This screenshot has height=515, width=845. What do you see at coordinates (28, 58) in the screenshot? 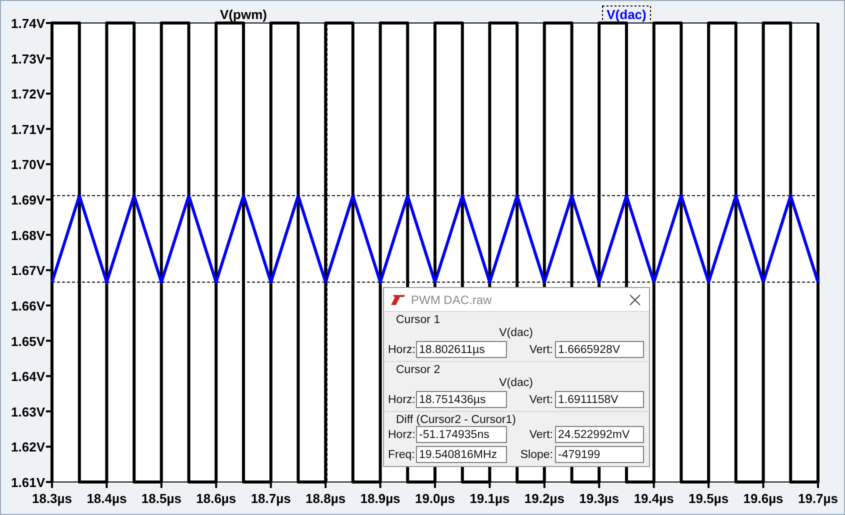
I see `y-tick-label: 1.73V` at bounding box center [28, 58].